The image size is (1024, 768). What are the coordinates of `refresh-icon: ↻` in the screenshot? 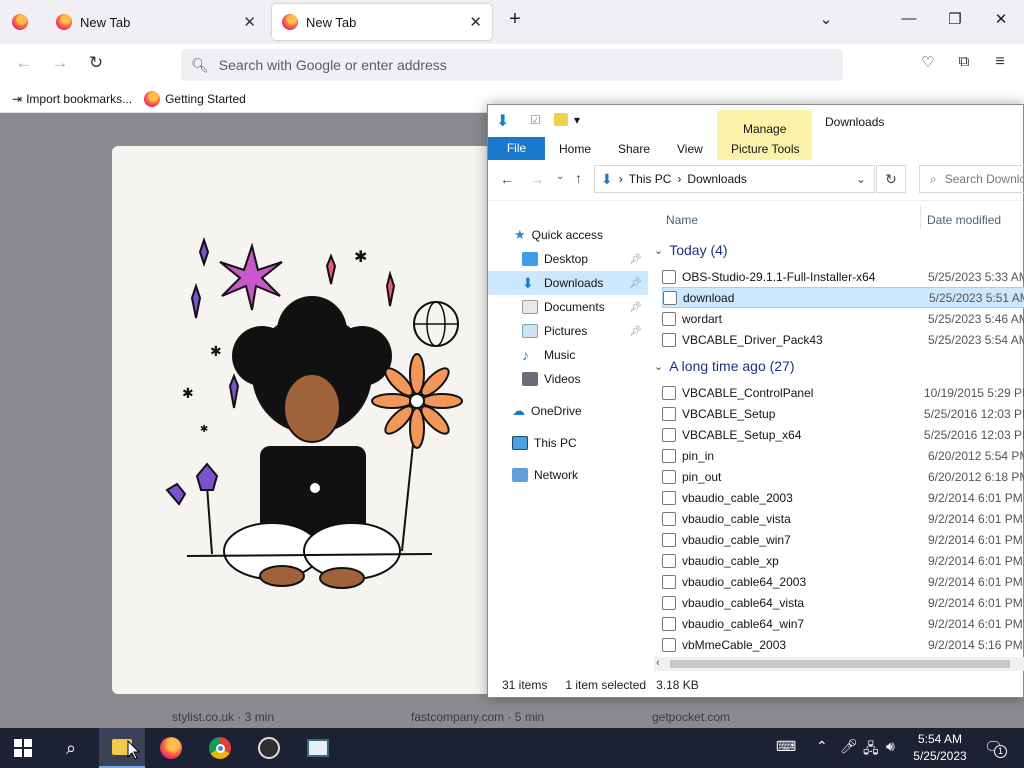 It's located at (891, 179).